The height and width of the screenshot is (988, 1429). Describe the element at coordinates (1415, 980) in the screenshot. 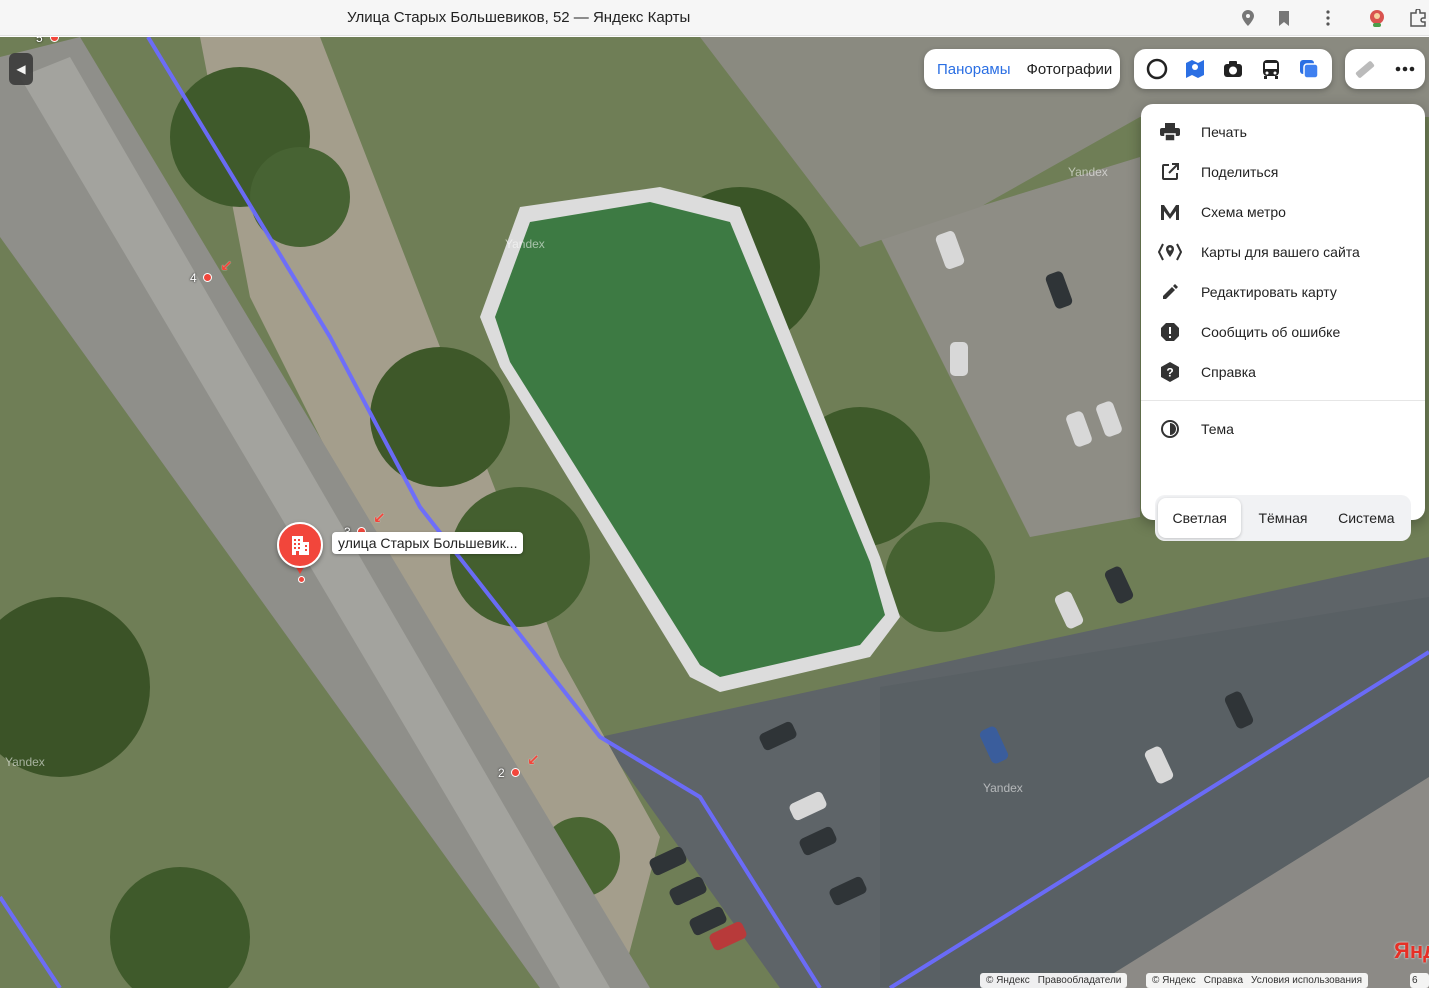

I see `scale-value: 6` at that location.